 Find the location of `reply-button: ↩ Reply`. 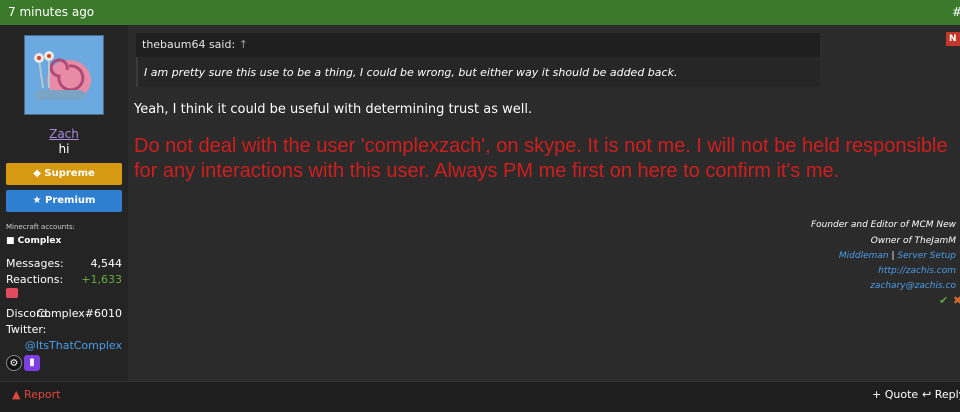

reply-button: ↩ Reply is located at coordinates (941, 394).